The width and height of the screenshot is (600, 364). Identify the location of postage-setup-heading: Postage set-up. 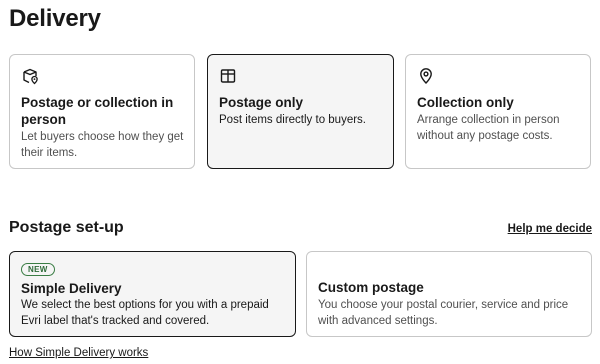
(66, 227).